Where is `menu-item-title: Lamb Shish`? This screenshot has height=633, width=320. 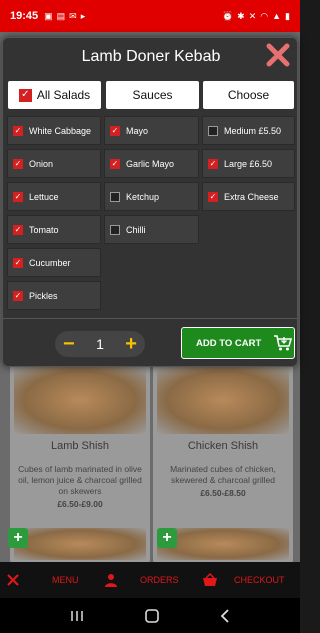
menu-item-title: Lamb Shish is located at coordinates (80, 446).